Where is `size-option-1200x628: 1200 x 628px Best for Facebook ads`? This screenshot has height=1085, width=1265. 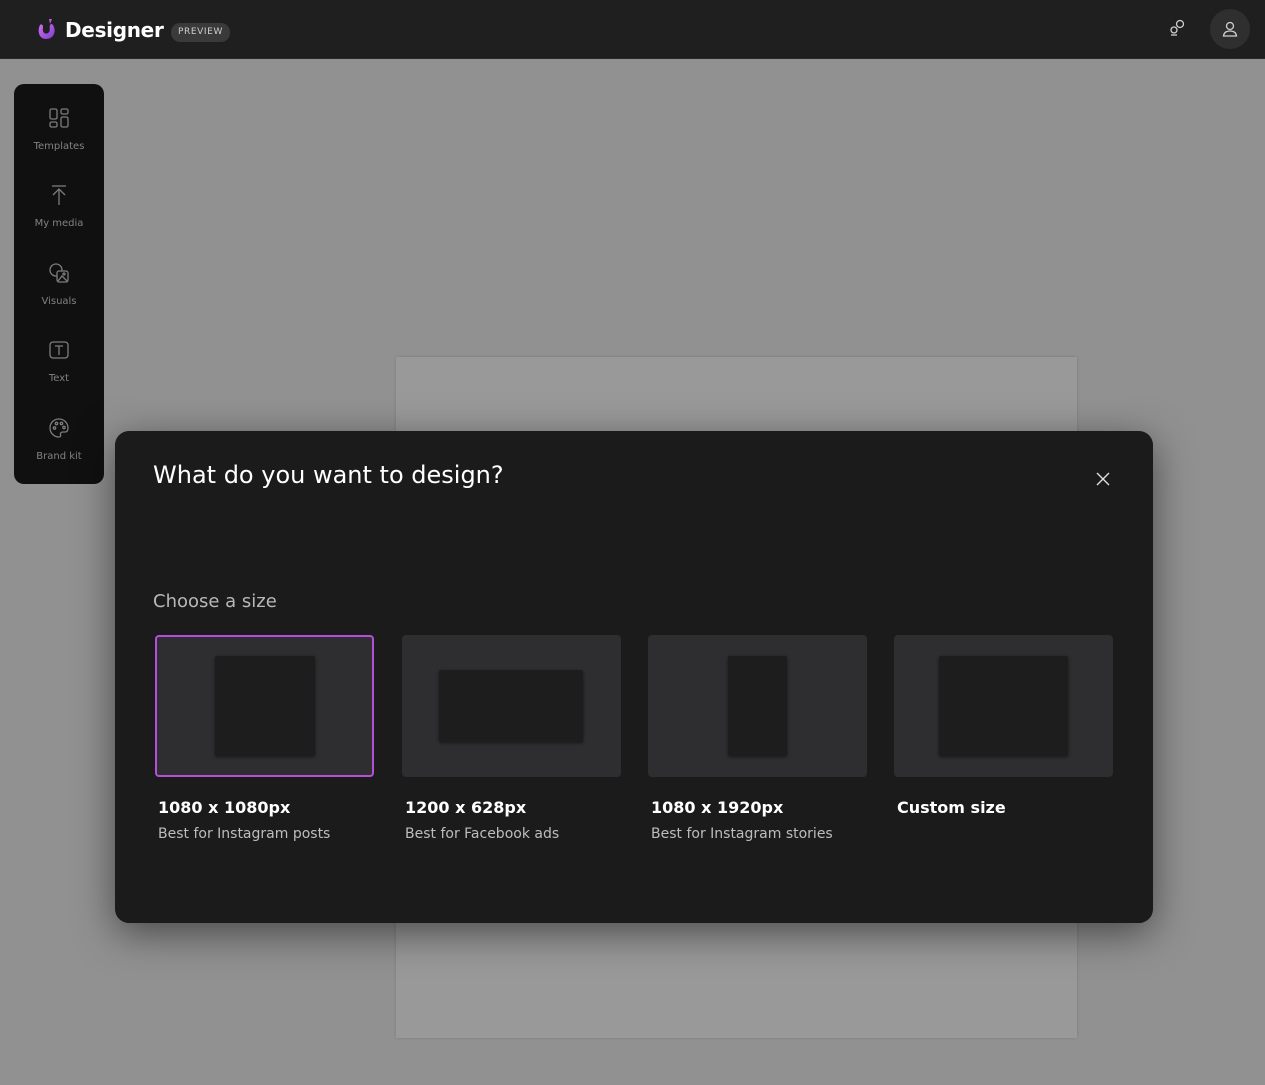
size-option-1200x628: 1200 x 628px Best for Facebook ads is located at coordinates (511, 738).